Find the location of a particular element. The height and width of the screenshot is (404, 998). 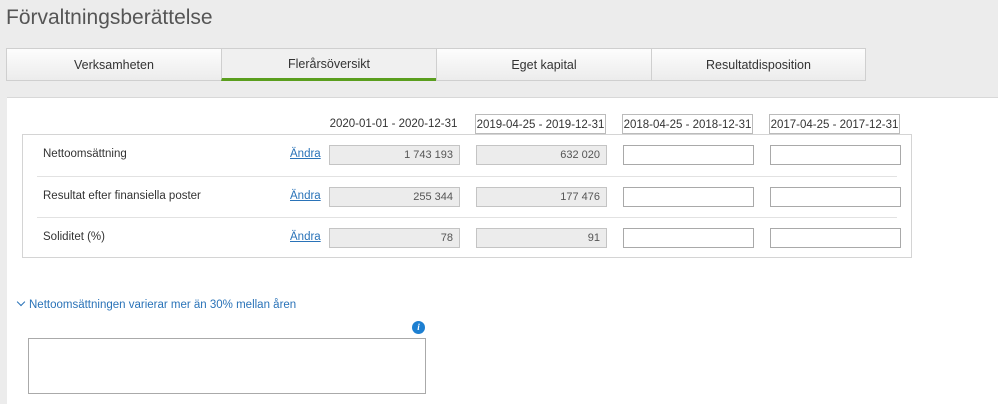

tab-flerarsoversikt: Flerårsöversikt is located at coordinates (328, 64).